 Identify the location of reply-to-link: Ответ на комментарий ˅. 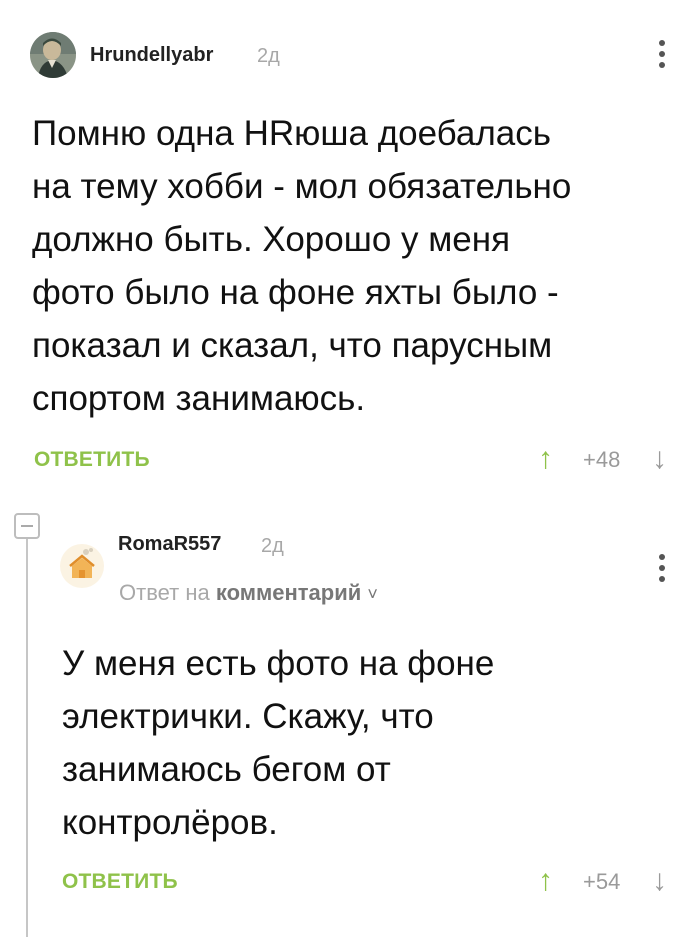
(248, 593).